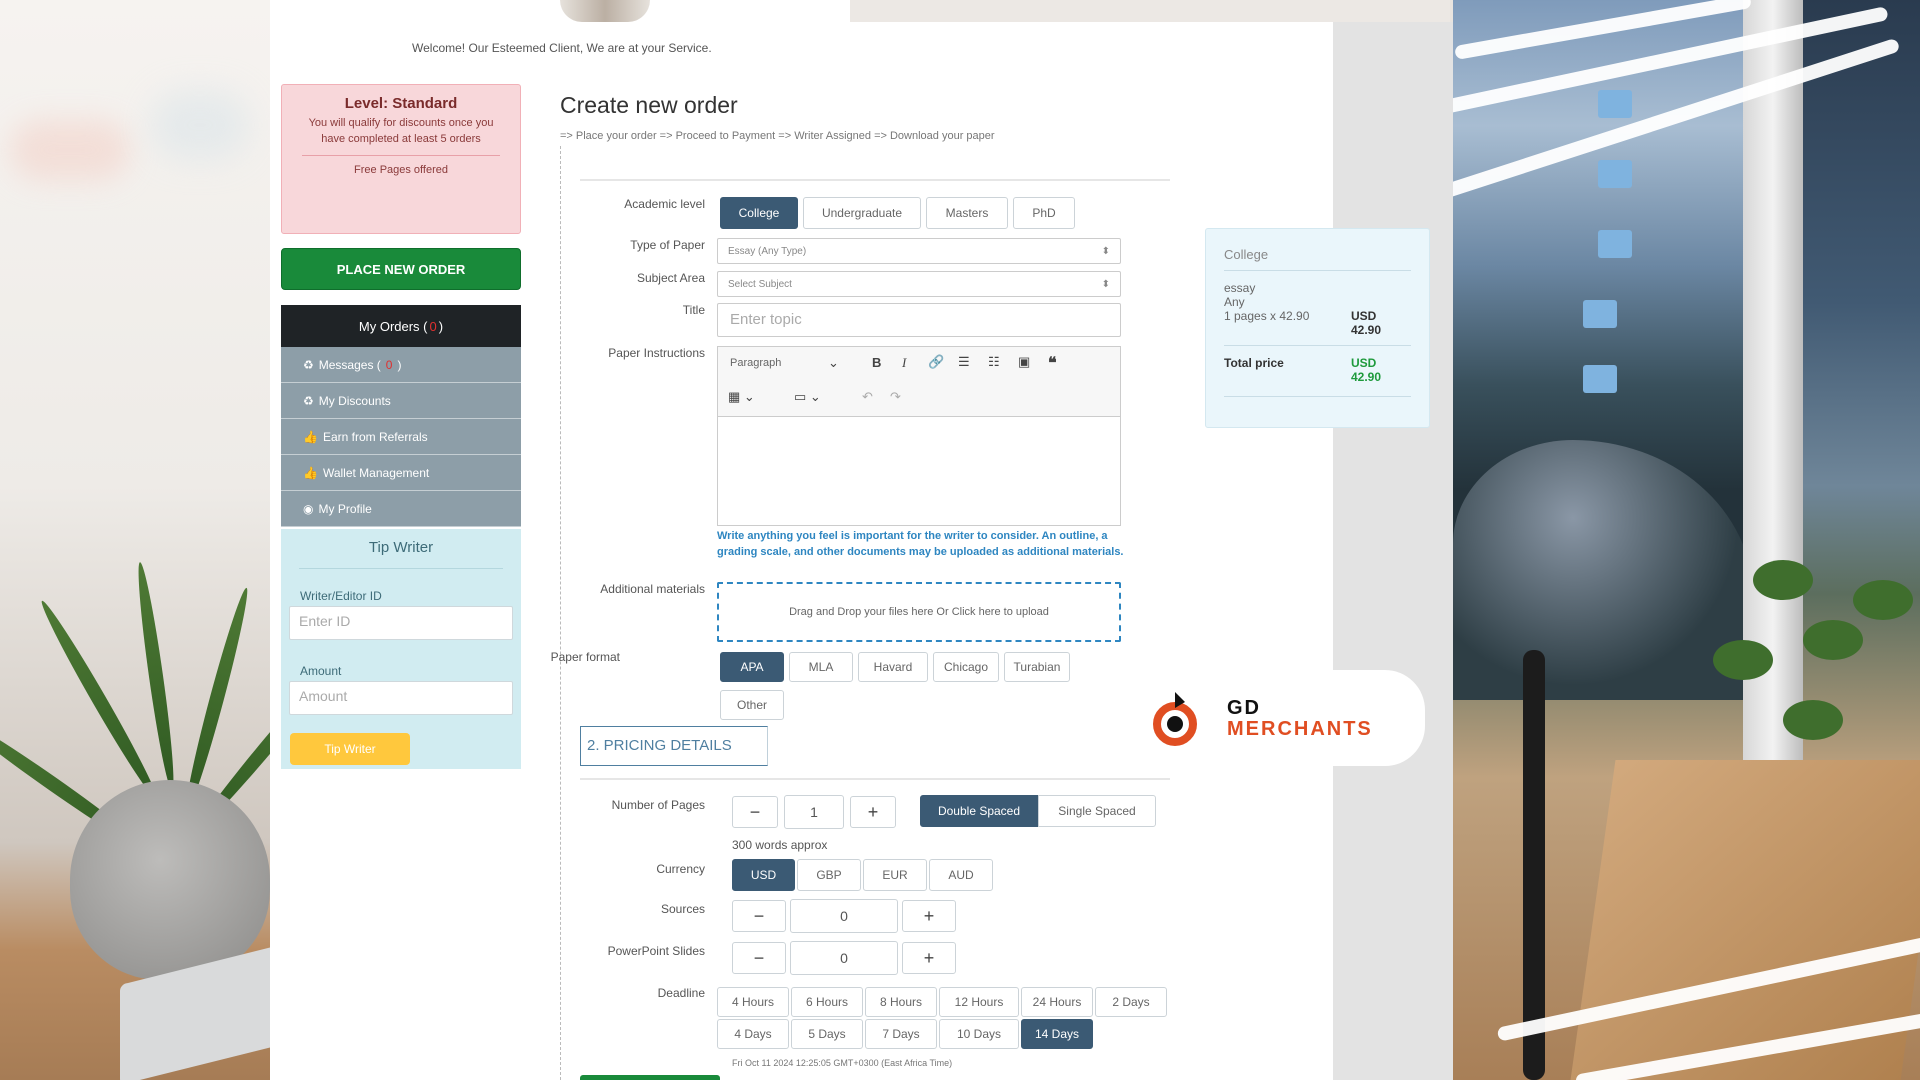 This screenshot has height=1080, width=1920. What do you see at coordinates (652, 589) in the screenshot?
I see `additional-materials-label: Additional materials` at bounding box center [652, 589].